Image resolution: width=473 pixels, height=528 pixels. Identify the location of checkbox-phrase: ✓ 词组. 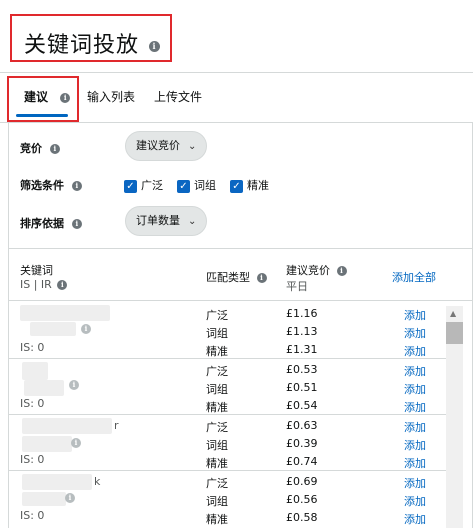
(196, 185).